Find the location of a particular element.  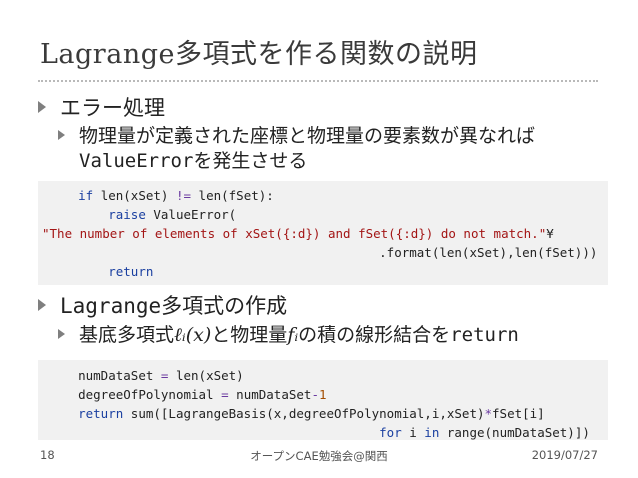

sub-bullet-mid: と物理量 is located at coordinates (249, 335).